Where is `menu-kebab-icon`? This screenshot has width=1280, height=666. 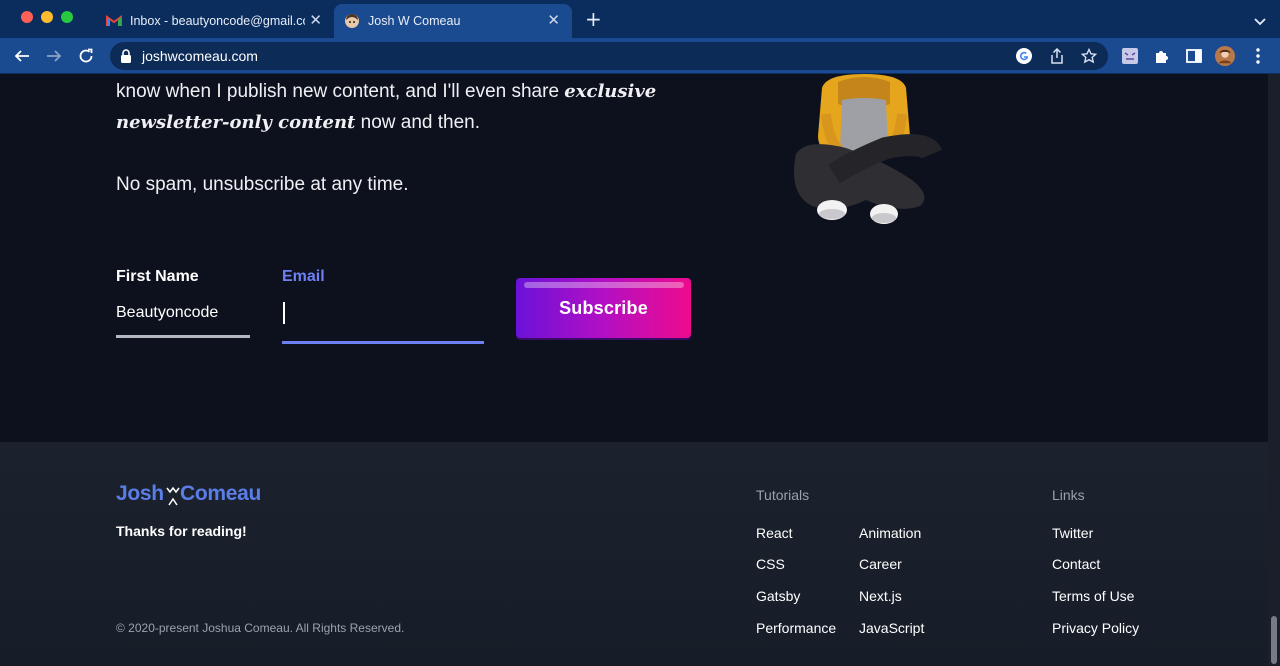
menu-kebab-icon is located at coordinates (1258, 56).